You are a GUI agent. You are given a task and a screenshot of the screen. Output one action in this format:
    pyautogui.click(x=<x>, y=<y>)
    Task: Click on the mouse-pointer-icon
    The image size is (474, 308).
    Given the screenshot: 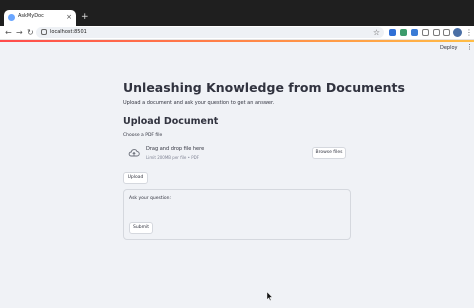 What is the action you would take?
    pyautogui.click(x=270, y=296)
    